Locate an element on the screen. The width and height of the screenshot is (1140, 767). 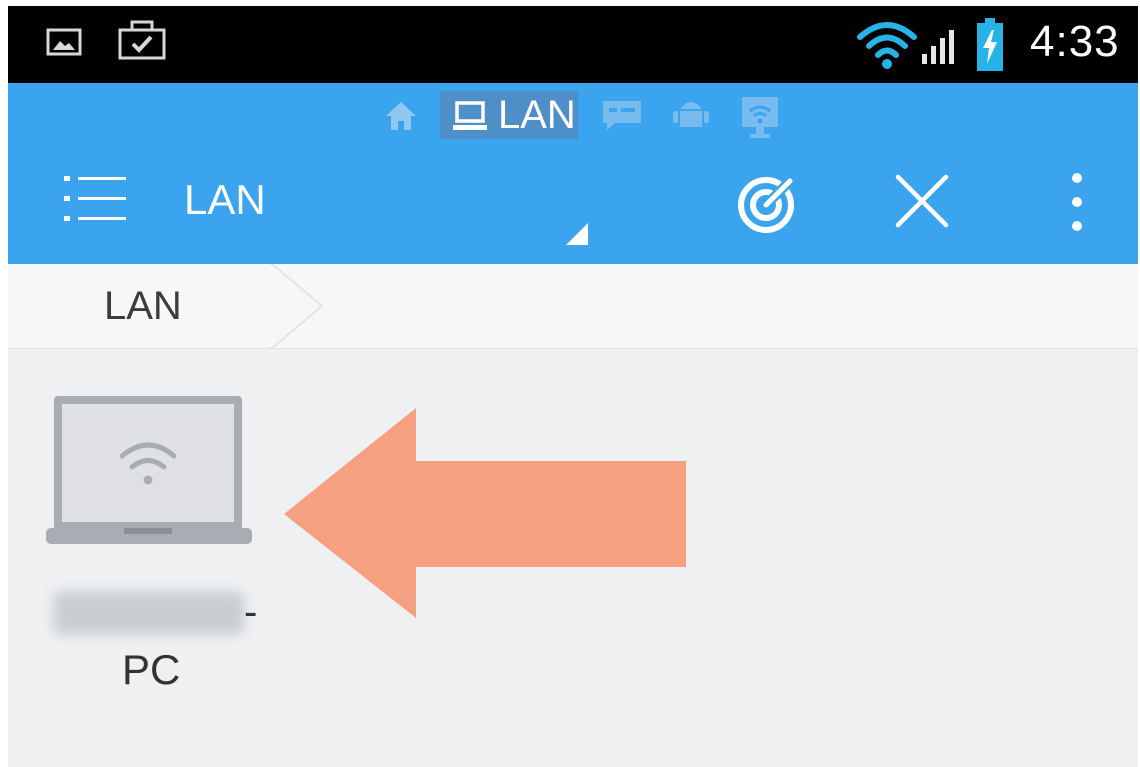
status-bar: 4:33 is located at coordinates (573, 44).